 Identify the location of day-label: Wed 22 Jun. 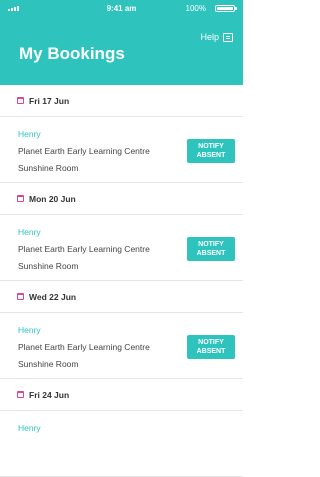
(53, 296).